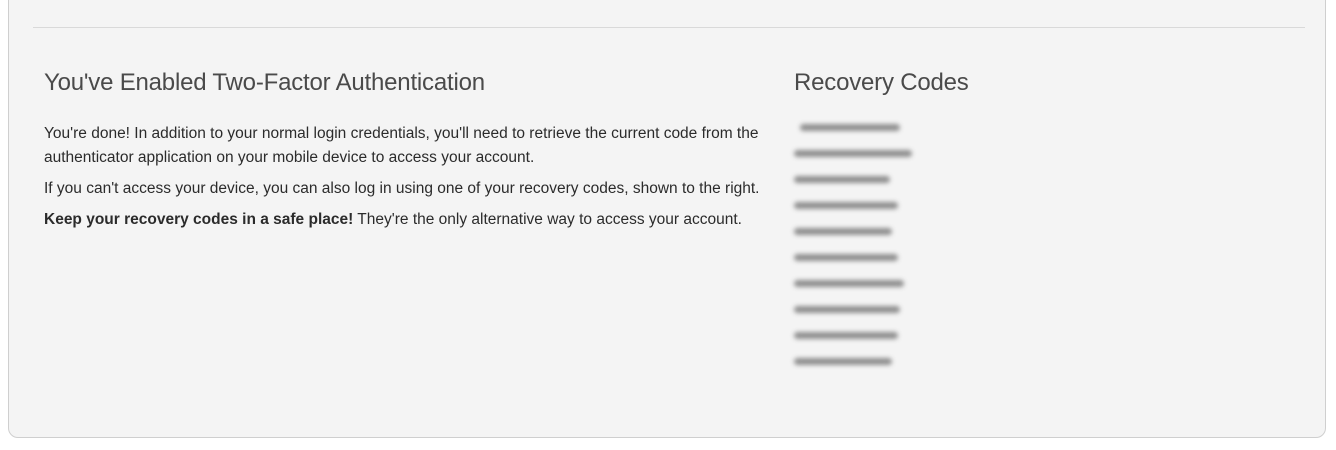 The height and width of the screenshot is (450, 1336). What do you see at coordinates (944, 248) in the screenshot?
I see `recovery-codes-list` at bounding box center [944, 248].